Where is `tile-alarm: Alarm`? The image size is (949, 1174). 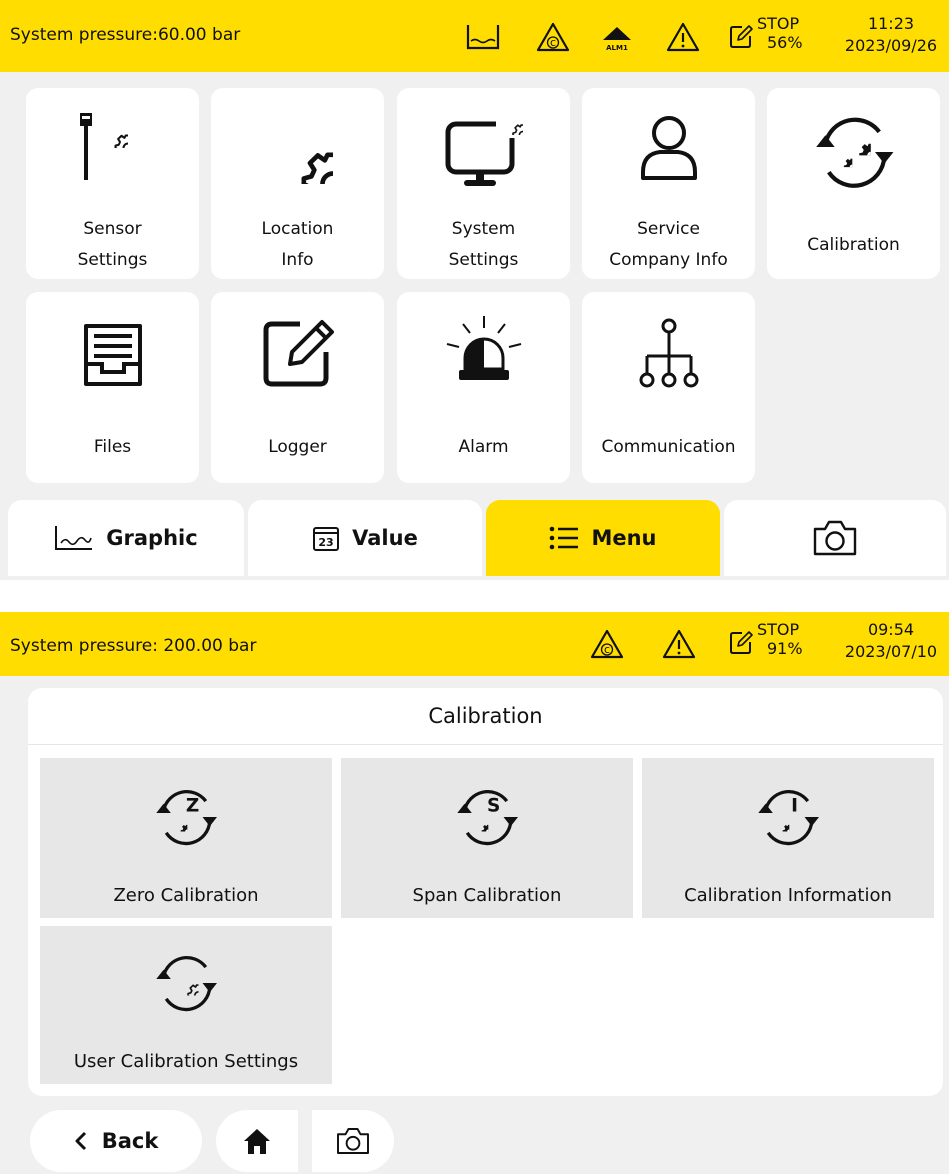 tile-alarm: Alarm is located at coordinates (483, 387).